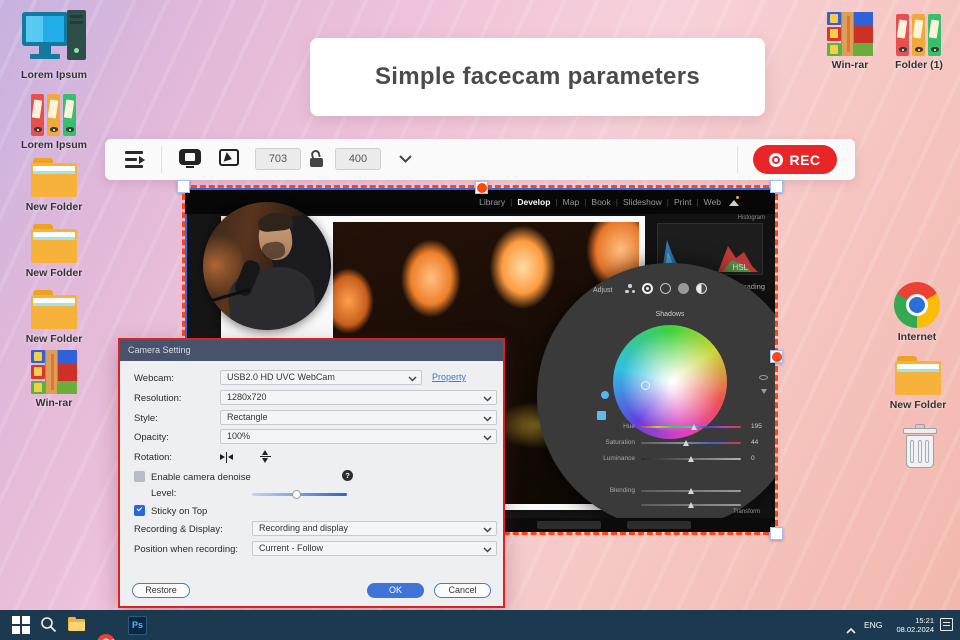 The image size is (960, 640). Describe the element at coordinates (183, 186) in the screenshot. I see `handle-top-left` at that location.